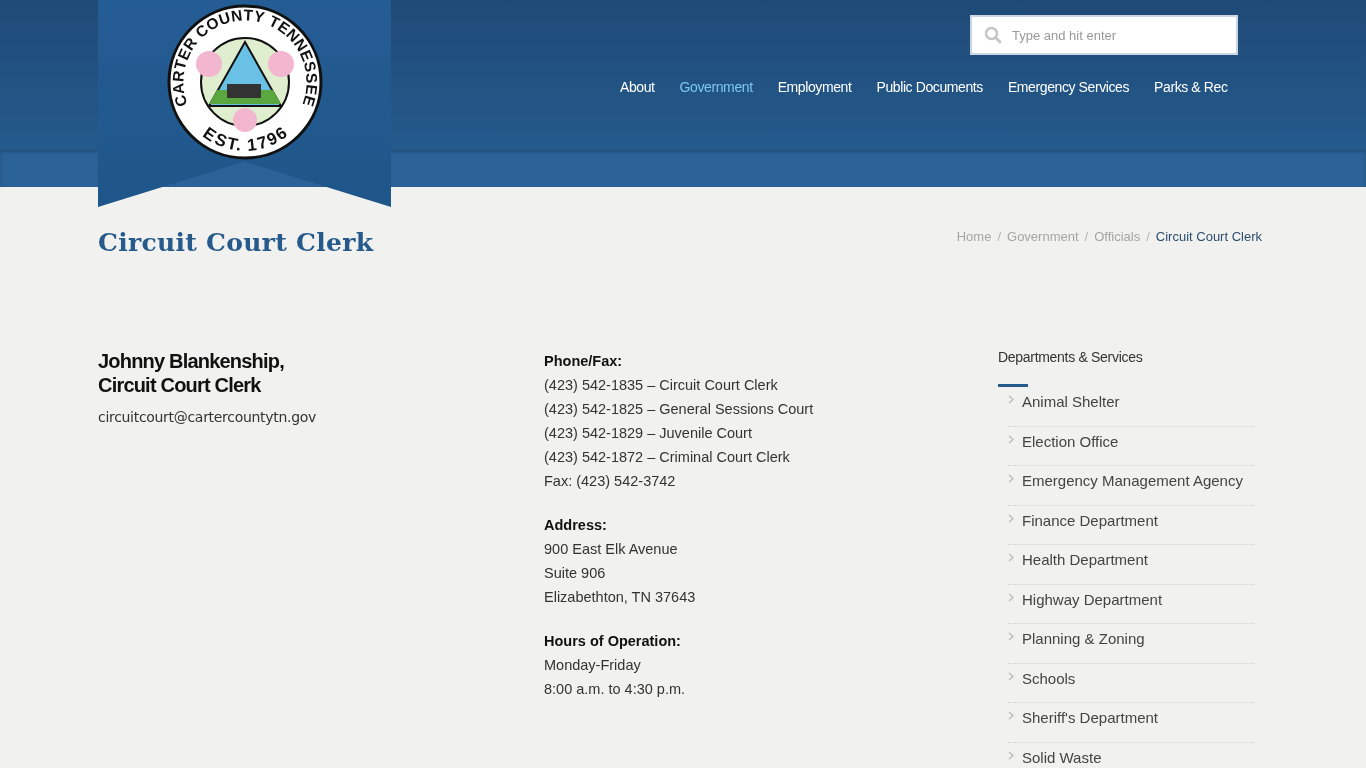  What do you see at coordinates (1190, 87) in the screenshot?
I see `nav-link: Parks & Rec` at bounding box center [1190, 87].